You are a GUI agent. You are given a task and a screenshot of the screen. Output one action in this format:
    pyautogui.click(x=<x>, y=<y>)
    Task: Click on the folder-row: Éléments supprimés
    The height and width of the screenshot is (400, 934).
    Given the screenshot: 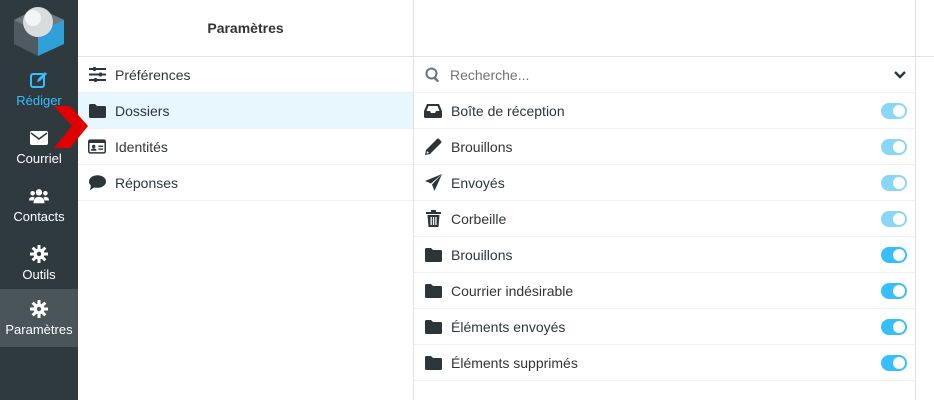 What is the action you would take?
    pyautogui.click(x=664, y=363)
    